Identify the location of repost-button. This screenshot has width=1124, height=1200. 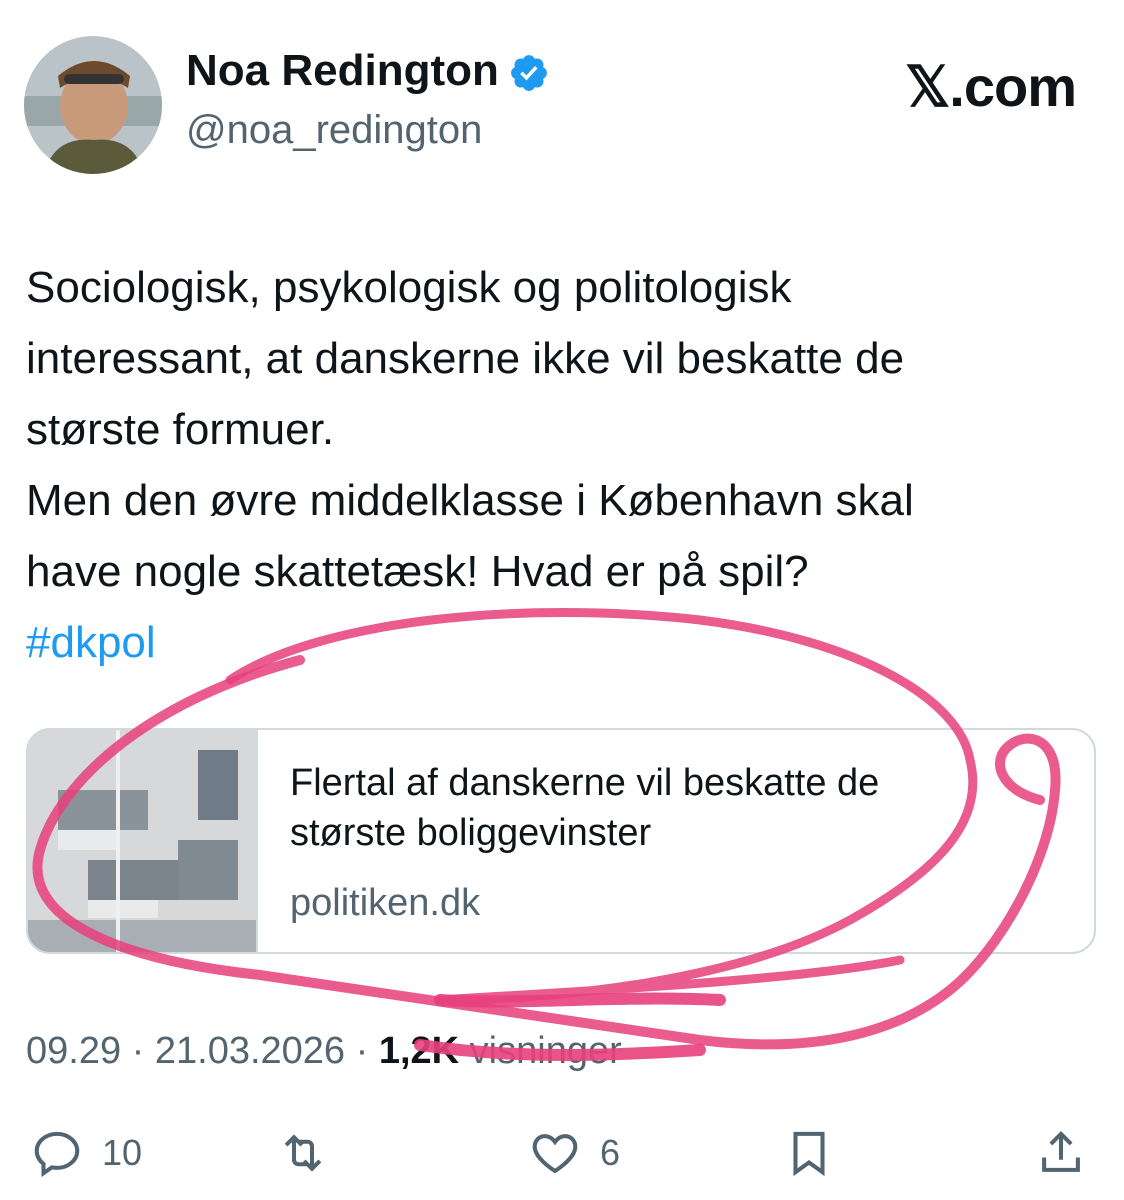
(303, 1153).